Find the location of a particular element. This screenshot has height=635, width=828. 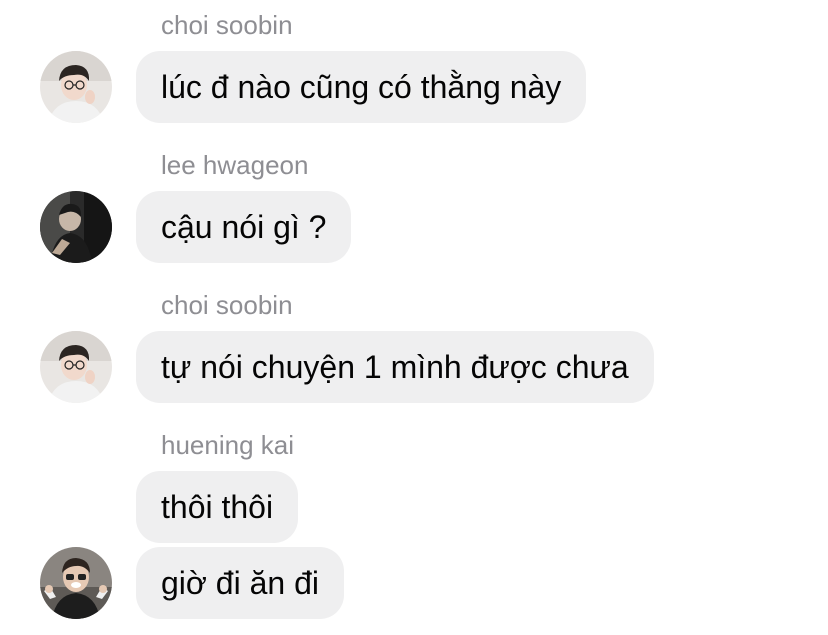

message-text: thôi thôi is located at coordinates (217, 506).